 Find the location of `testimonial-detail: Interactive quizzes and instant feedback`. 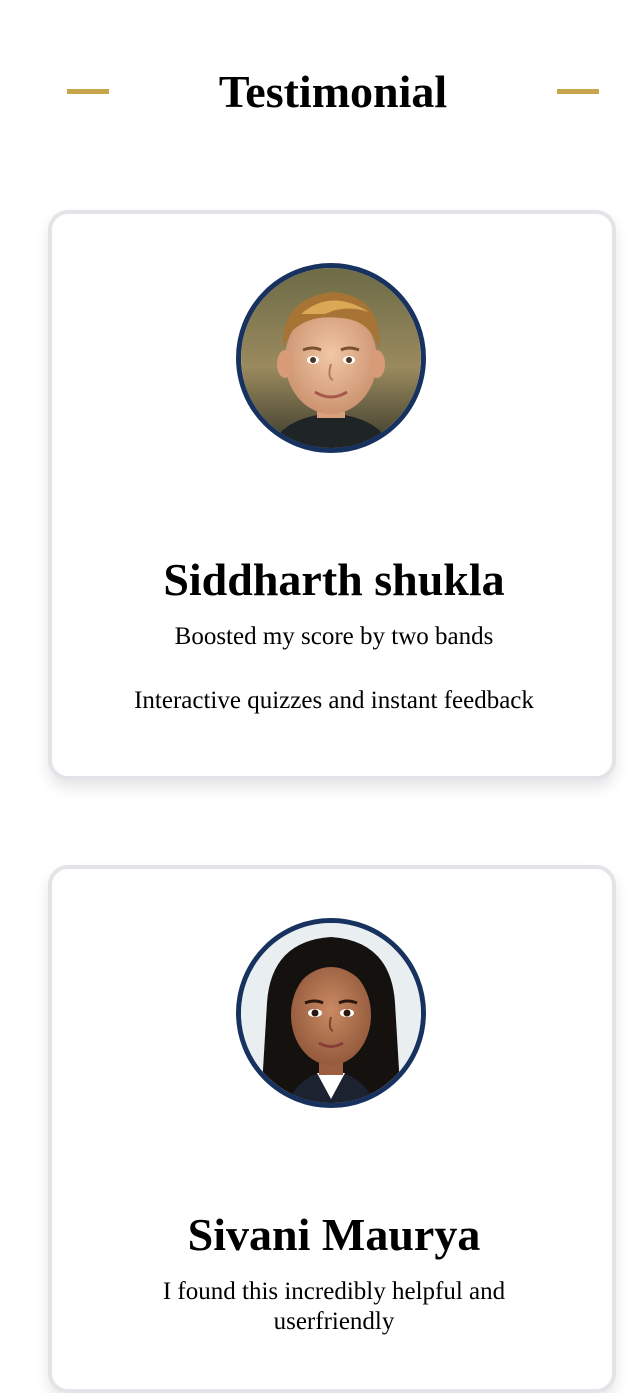

testimonial-detail: Interactive quizzes and instant feedback is located at coordinates (334, 700).